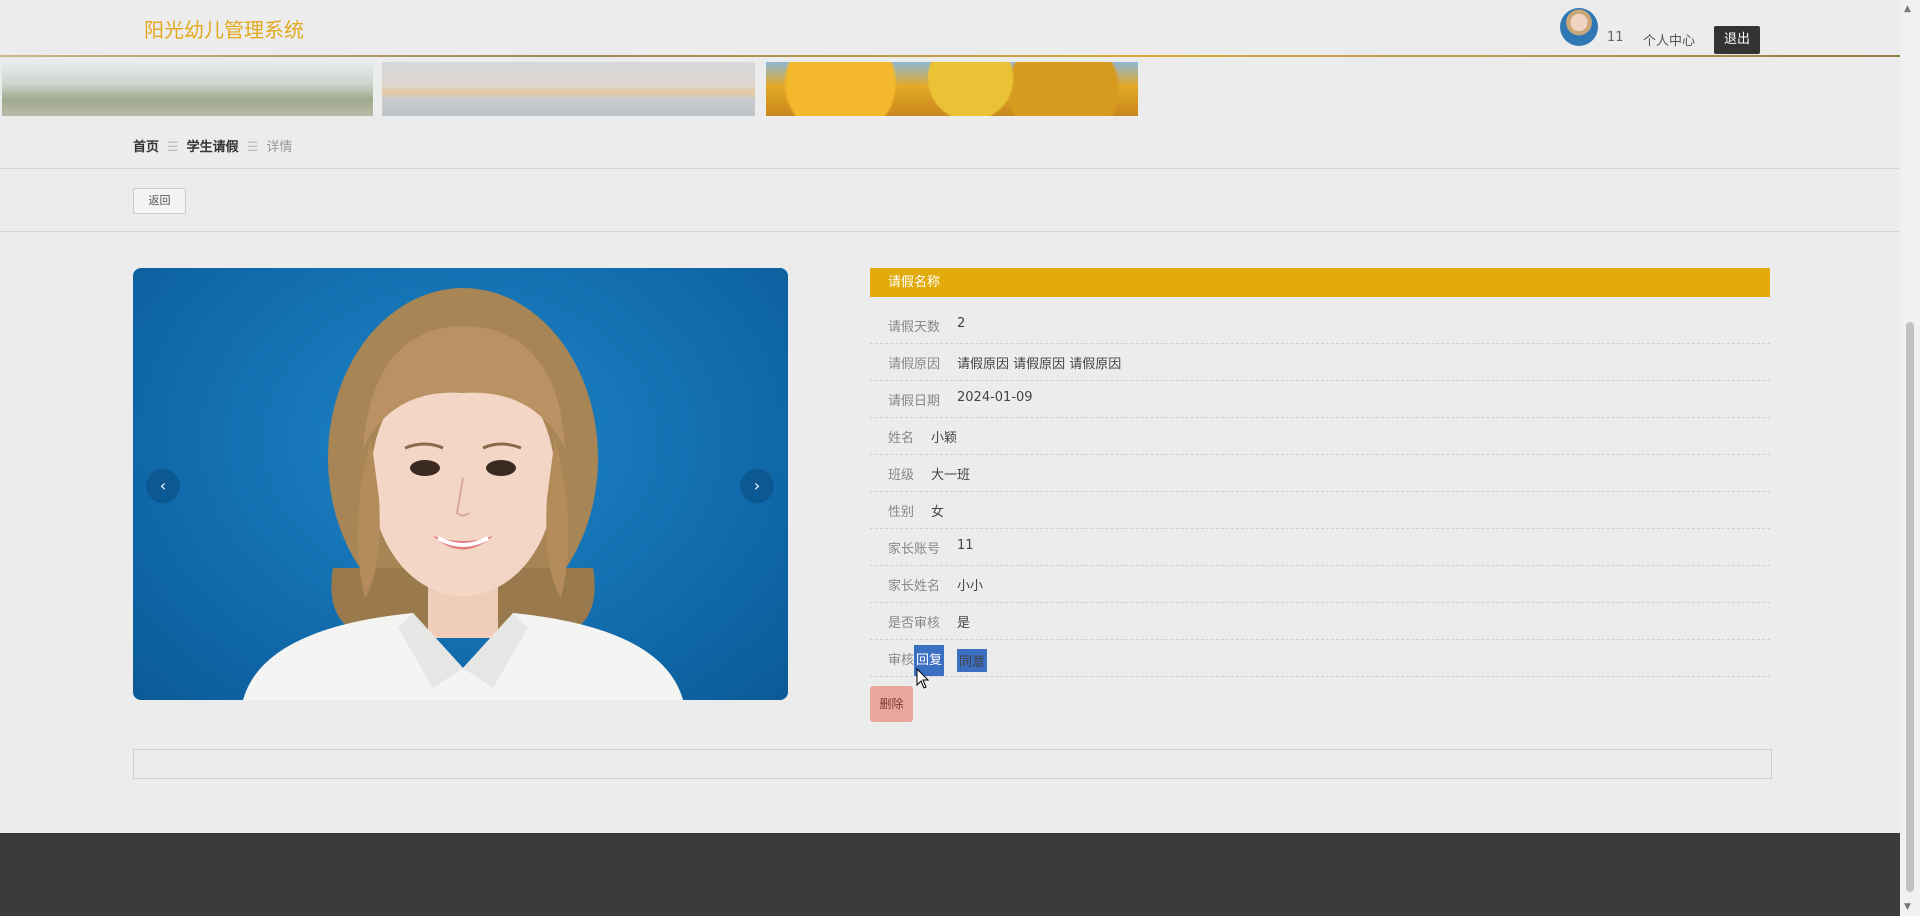 Image resolution: width=1920 pixels, height=916 pixels. What do you see at coordinates (159, 201) in the screenshot?
I see `back-button: 返回` at bounding box center [159, 201].